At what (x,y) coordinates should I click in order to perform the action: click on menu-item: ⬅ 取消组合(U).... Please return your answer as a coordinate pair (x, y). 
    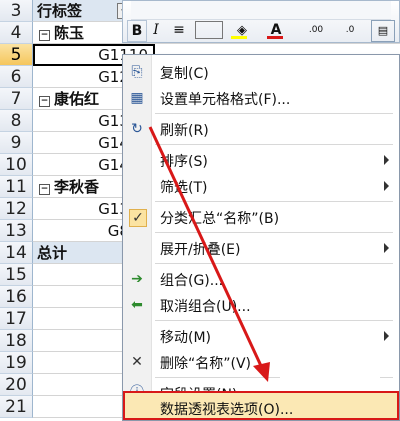
    Looking at the image, I should click on (261, 305).